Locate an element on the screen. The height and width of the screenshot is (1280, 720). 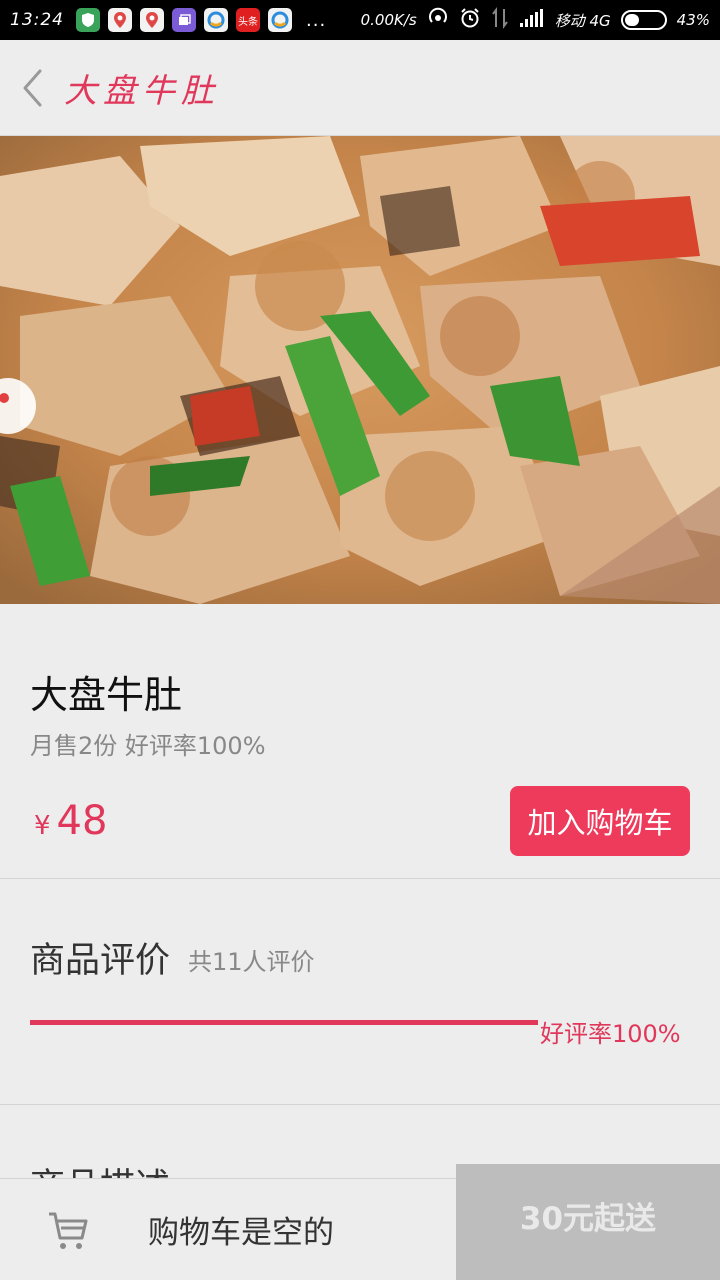
price-value: 48 is located at coordinates (82, 821).